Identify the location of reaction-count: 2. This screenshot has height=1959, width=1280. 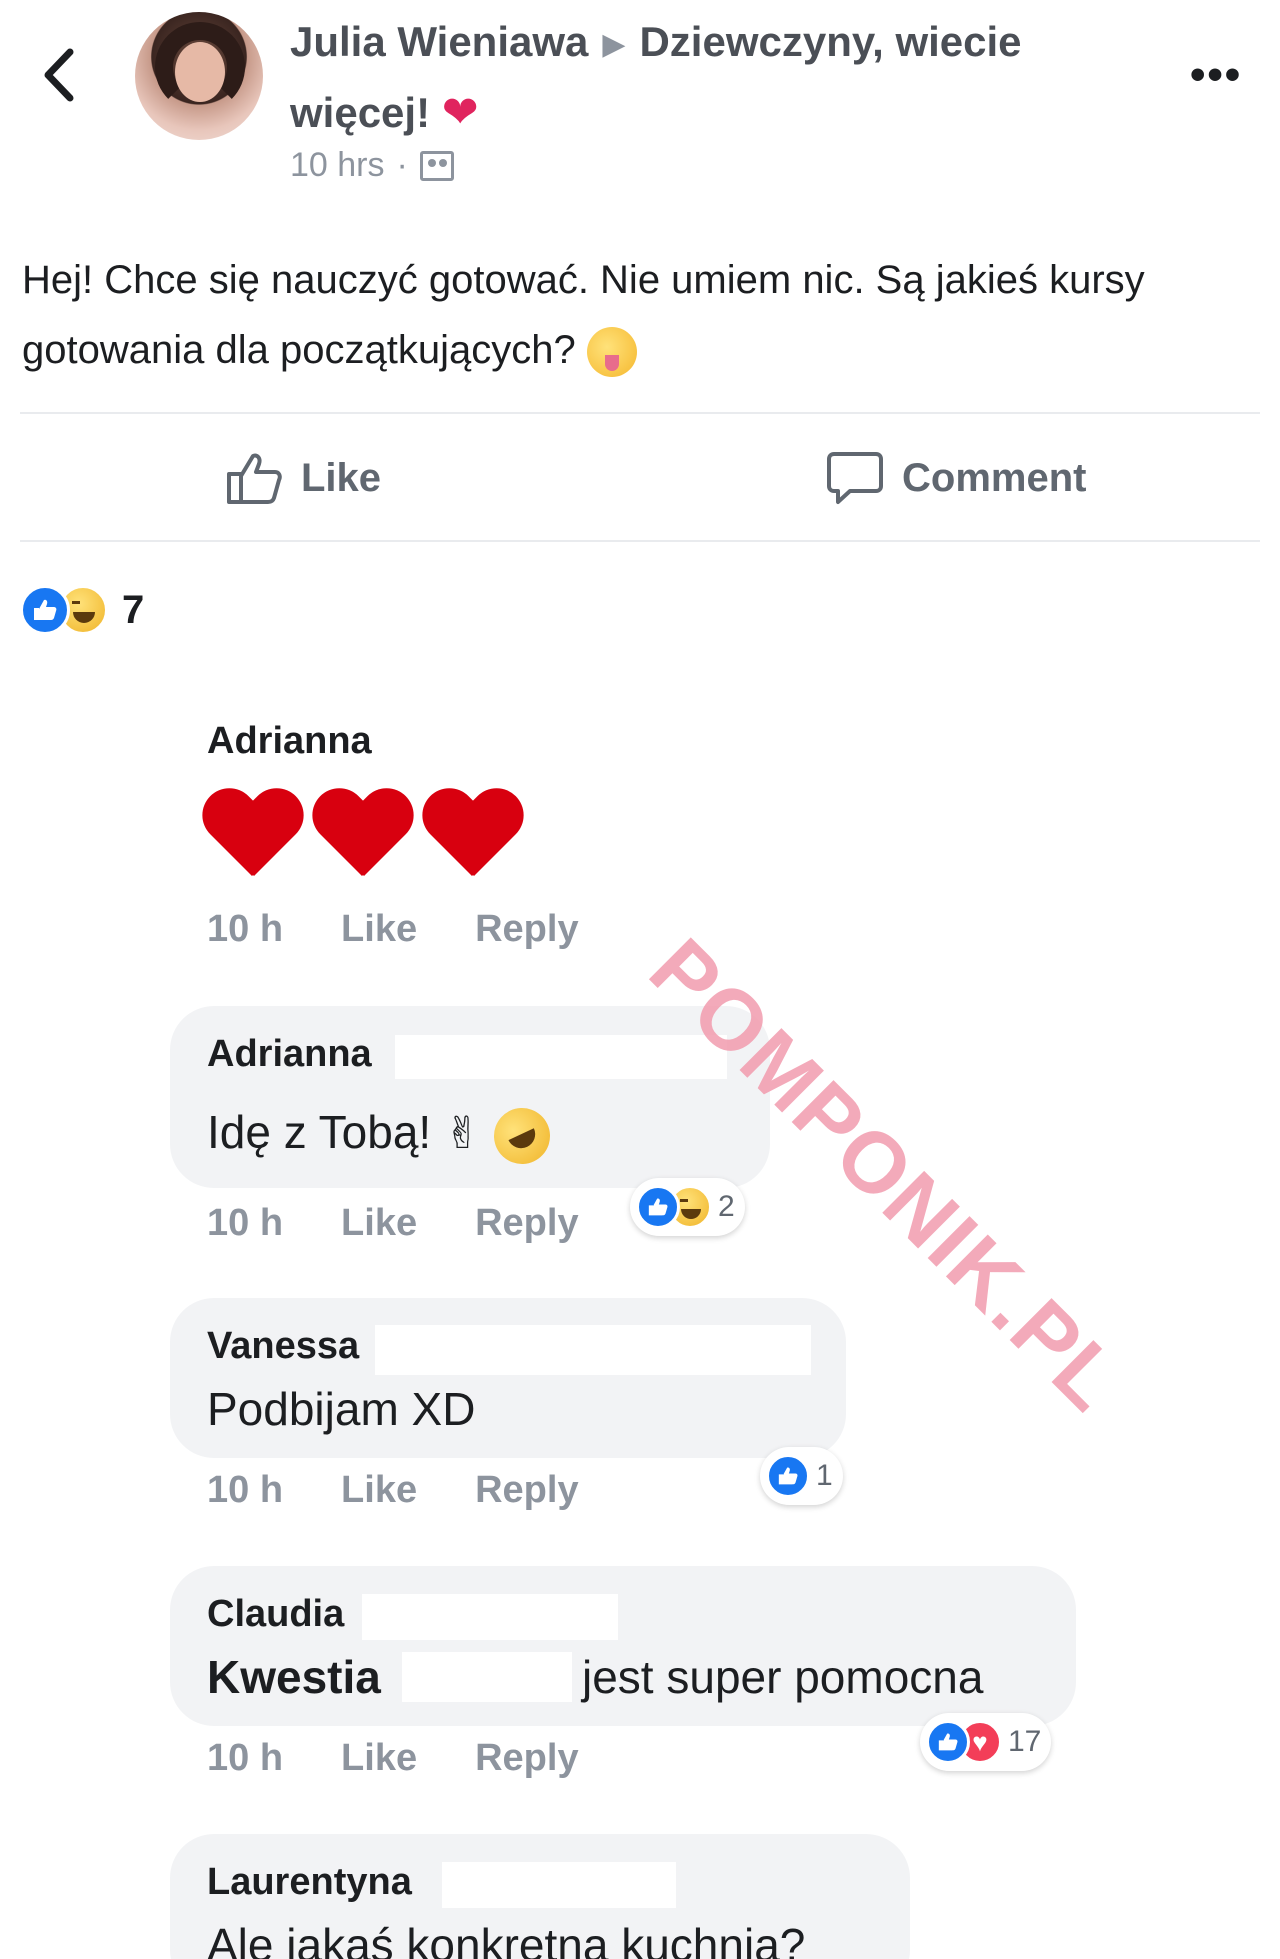
(726, 1206).